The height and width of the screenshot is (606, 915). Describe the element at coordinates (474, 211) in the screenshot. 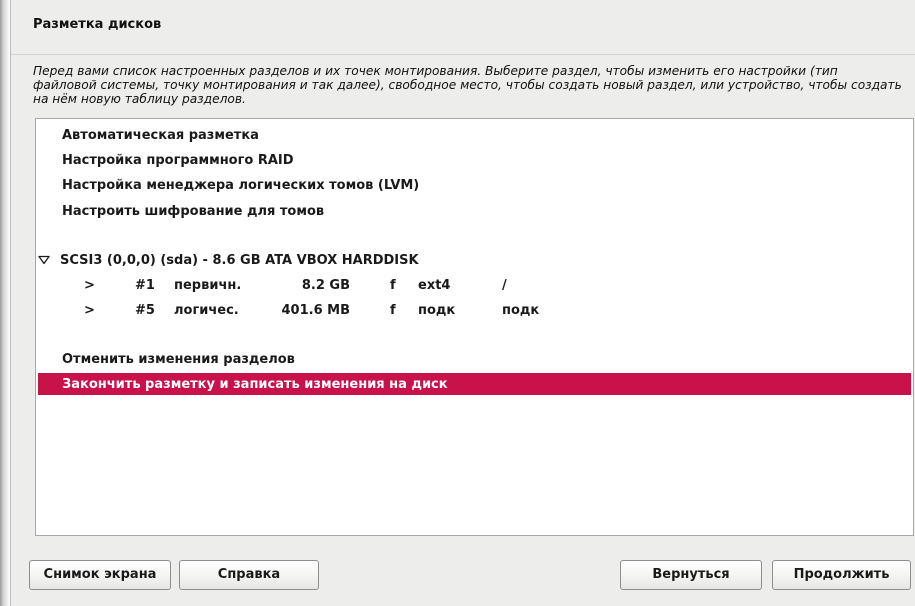

I see `list-item-encryption: Настроить шифрование для томов` at that location.